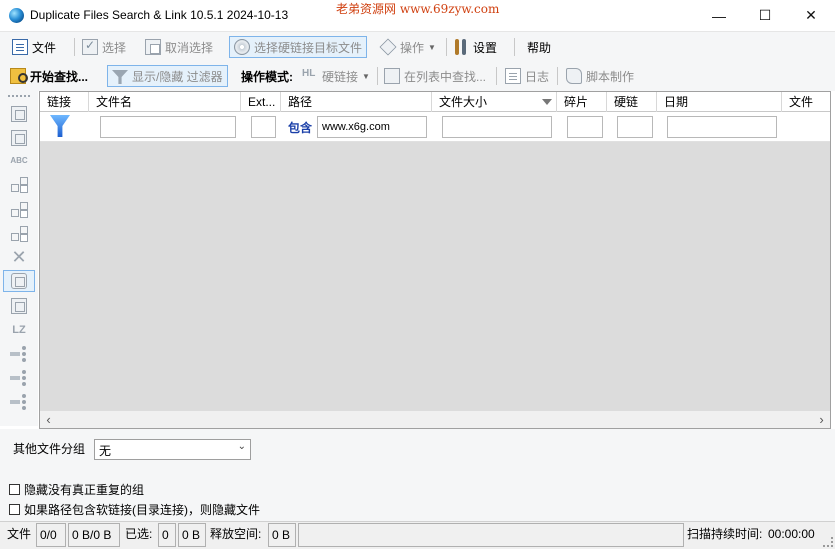  I want to click on recycle-button, so click(19, 281).